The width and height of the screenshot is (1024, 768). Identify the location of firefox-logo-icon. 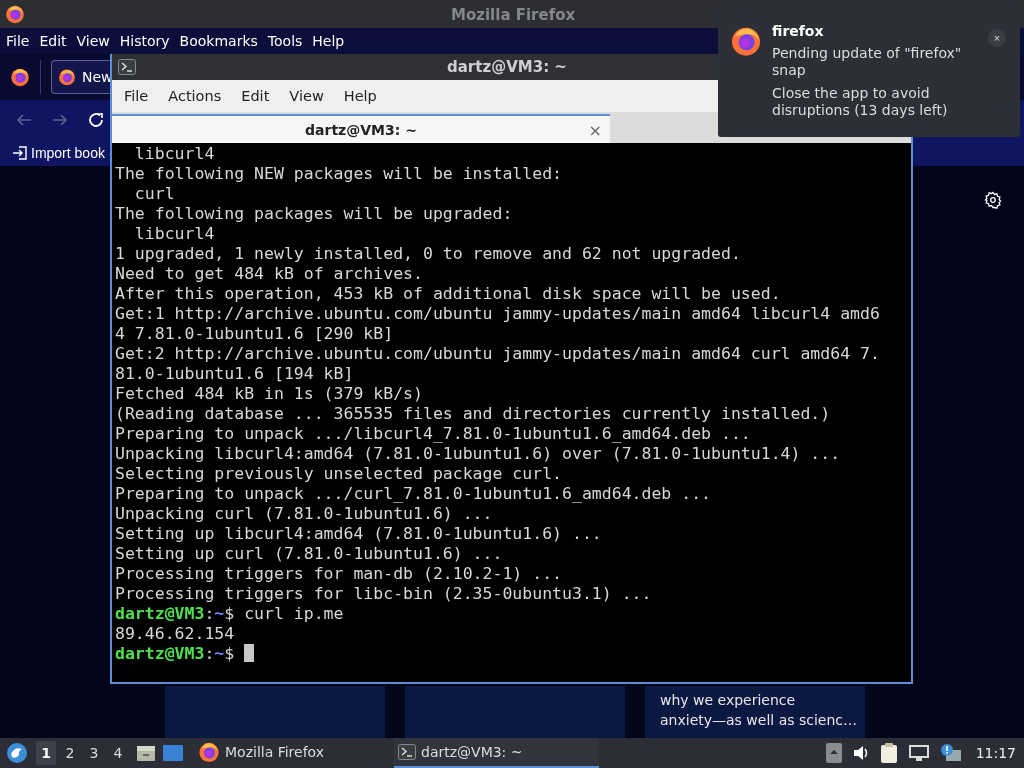
(15, 14).